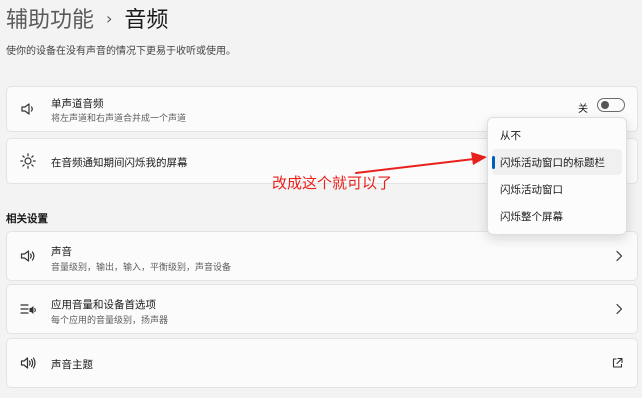  Describe the element at coordinates (583, 109) in the screenshot. I see `mono-audio-toggle-state: 关` at that location.